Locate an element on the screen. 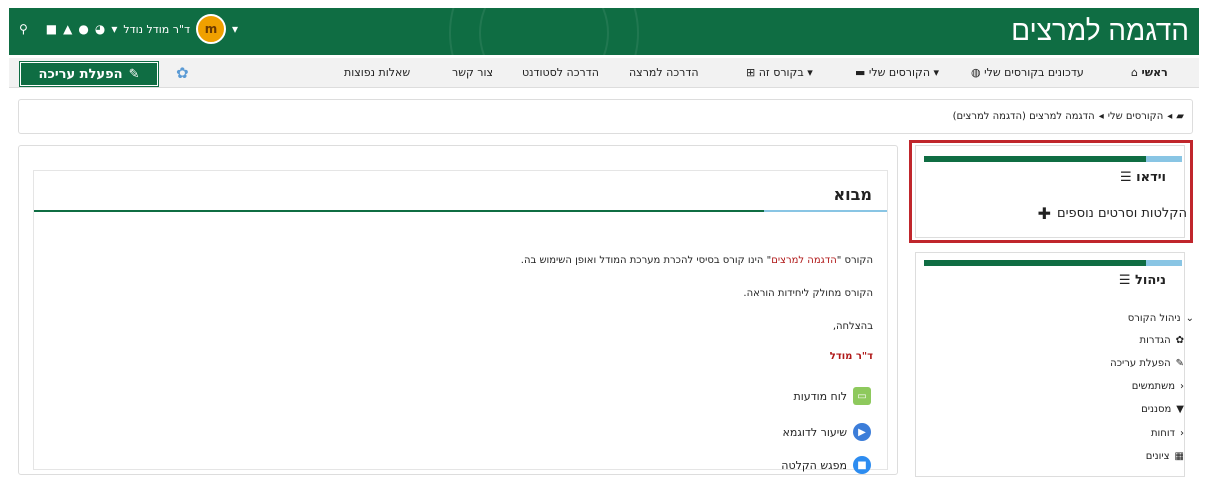 This screenshot has height=477, width=1209. nav-course-updates-label: עדכונים בקורסים שלי is located at coordinates (1034, 72).